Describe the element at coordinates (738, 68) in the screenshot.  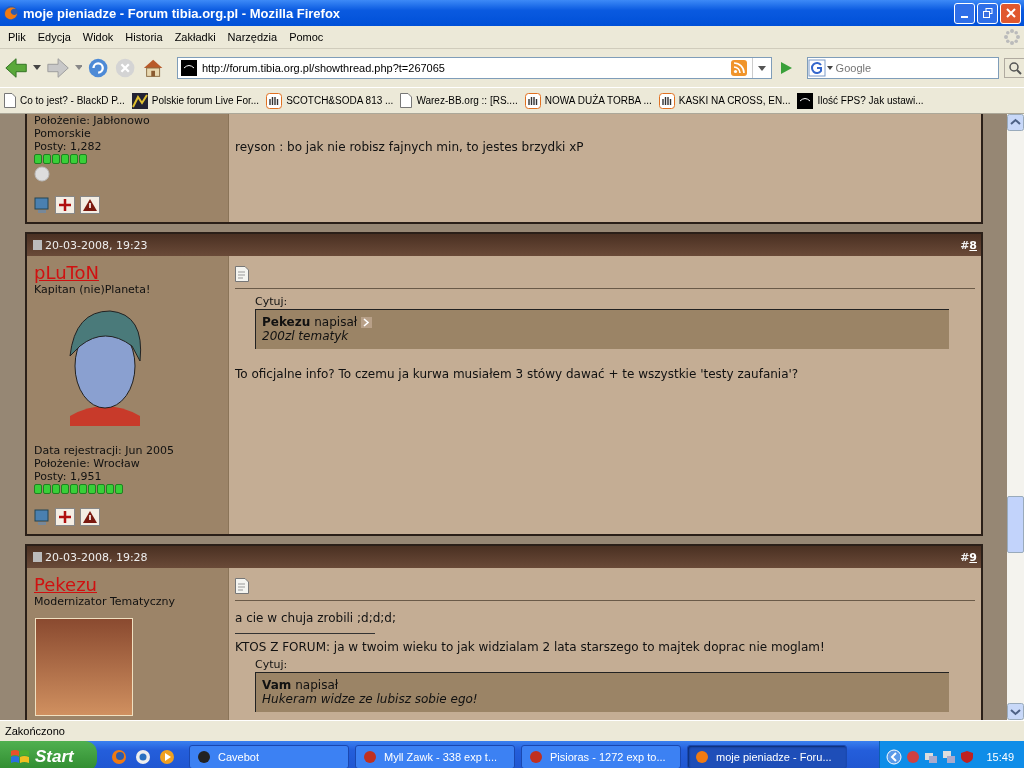
I see `feed-icon` at that location.